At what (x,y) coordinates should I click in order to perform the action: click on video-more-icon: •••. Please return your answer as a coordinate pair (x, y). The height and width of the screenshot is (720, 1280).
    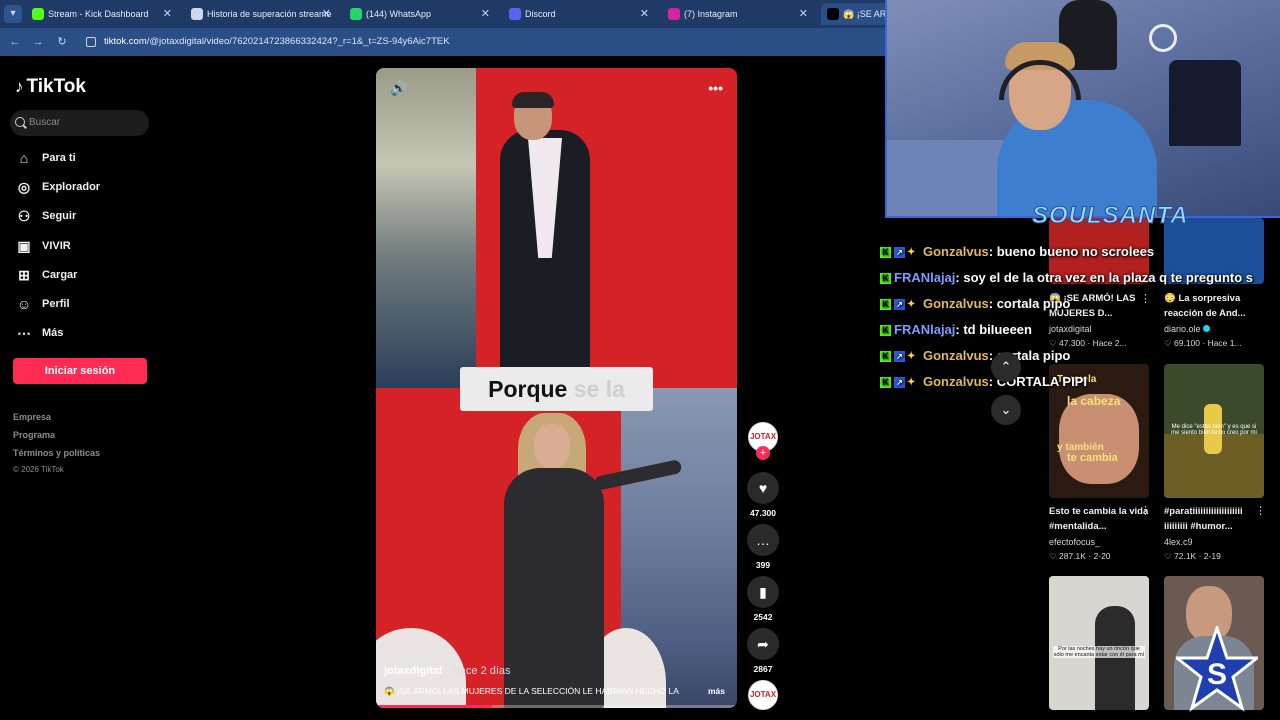
    Looking at the image, I should click on (715, 88).